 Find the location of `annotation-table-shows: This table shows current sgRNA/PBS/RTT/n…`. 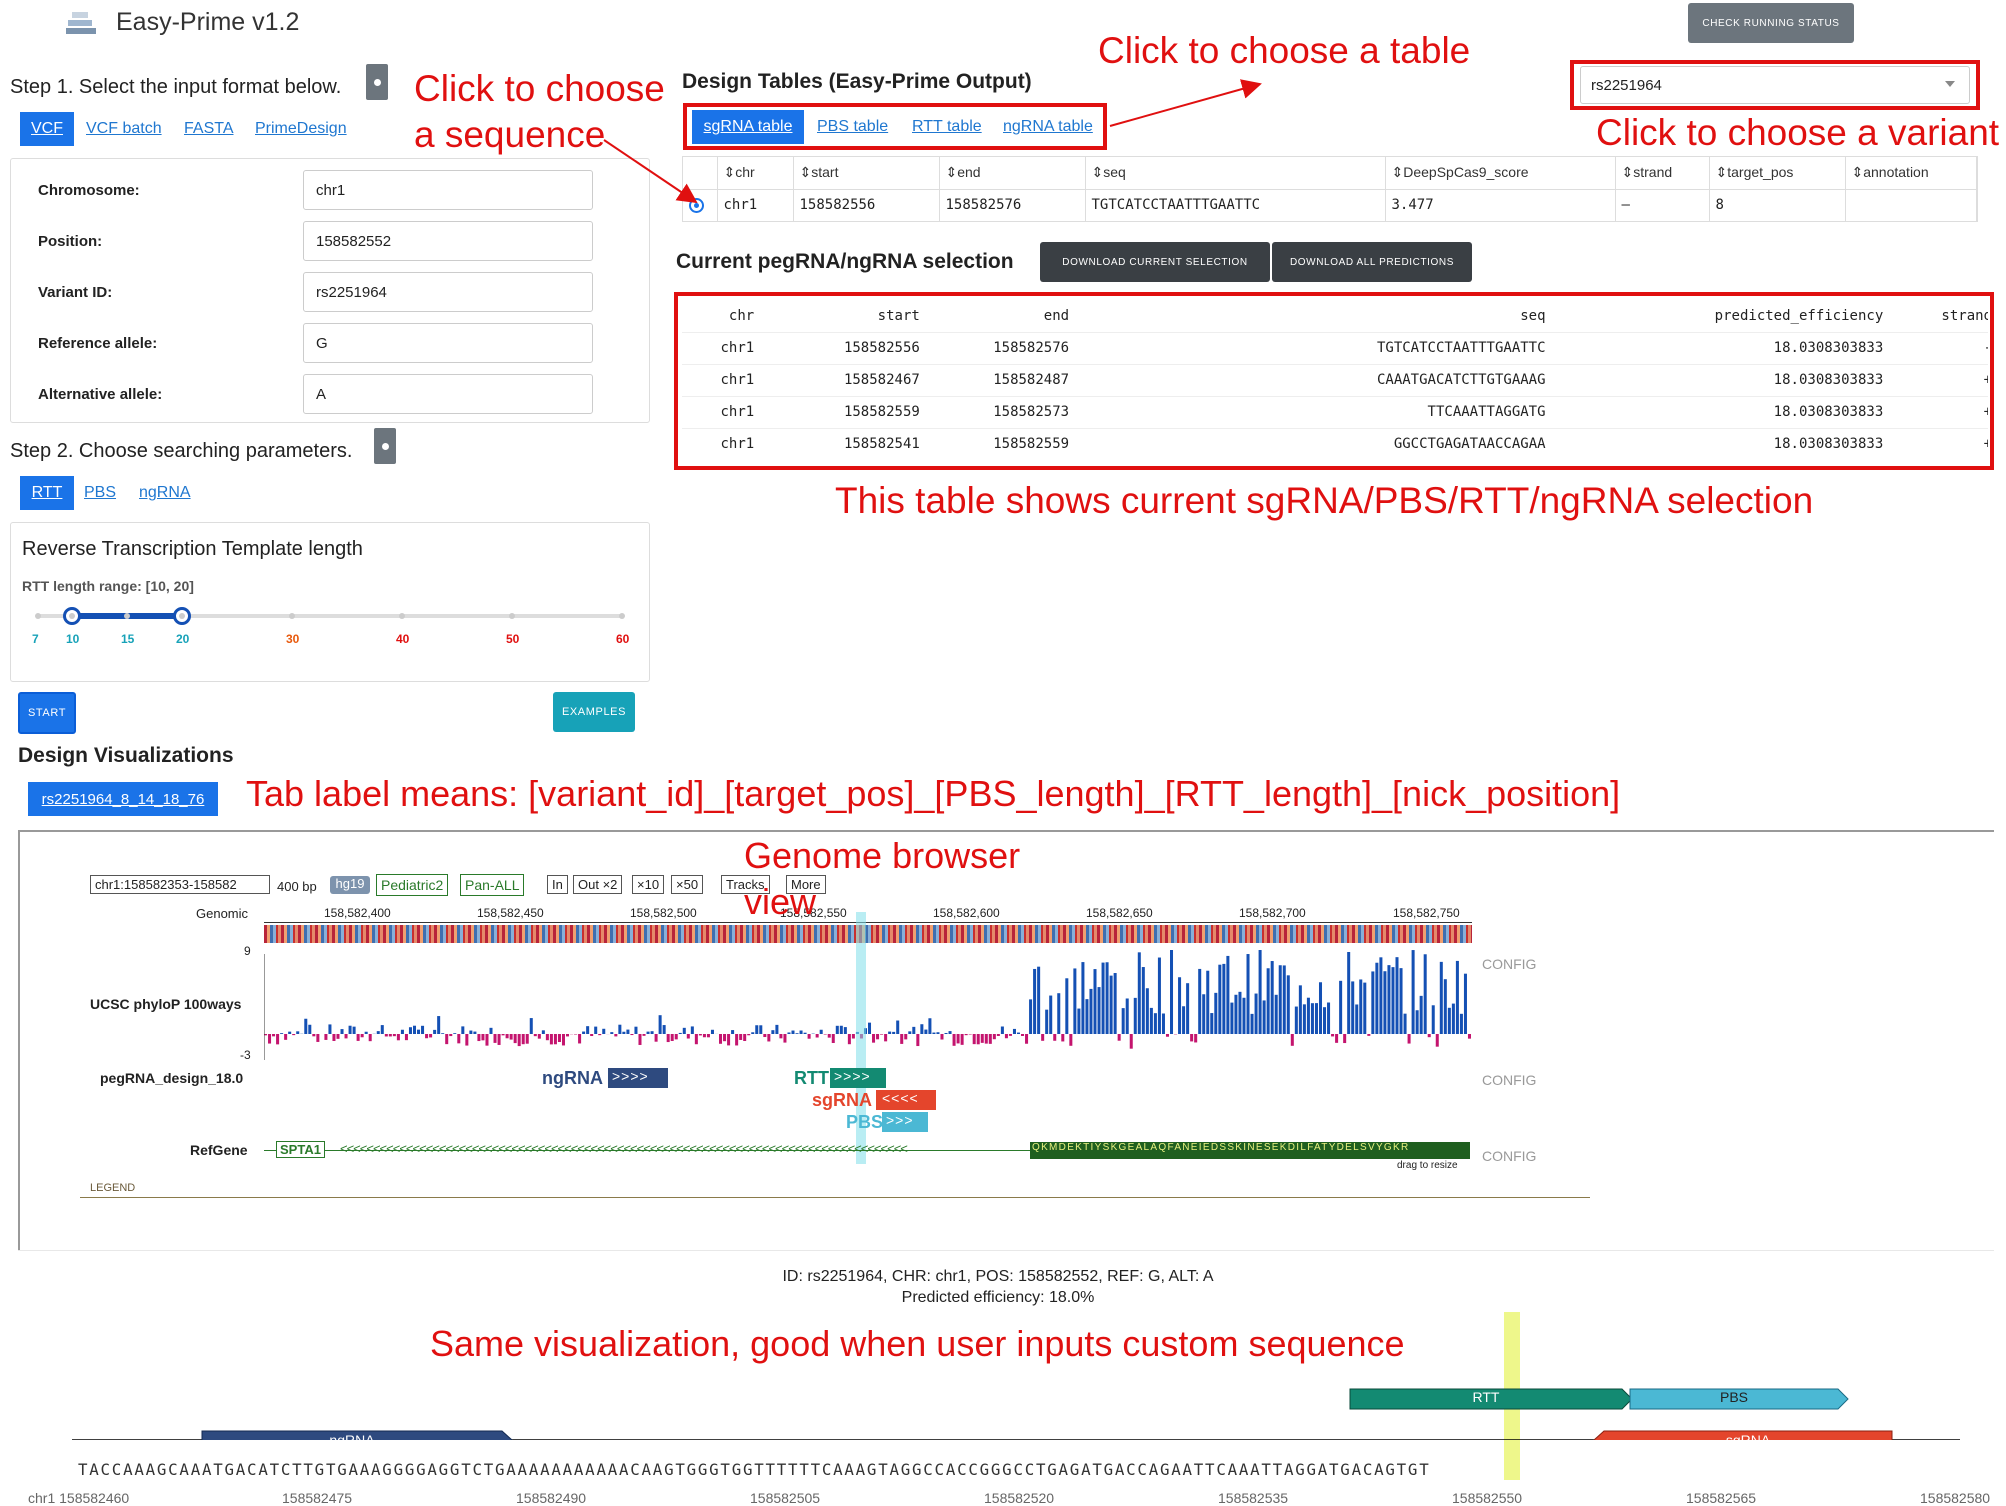

annotation-table-shows: This table shows current sgRNA/PBS/RTT/n… is located at coordinates (1324, 500).